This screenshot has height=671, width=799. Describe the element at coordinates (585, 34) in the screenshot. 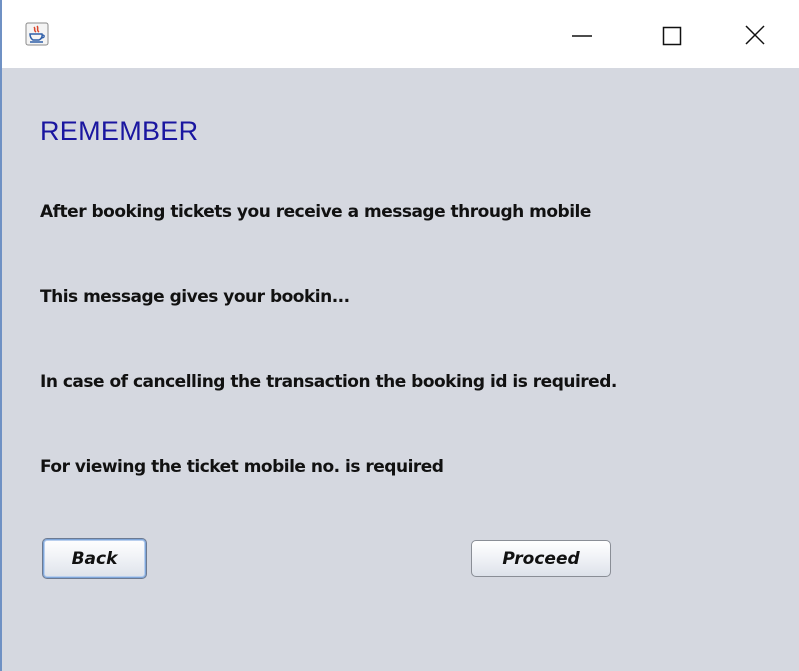

I see `minimize-button` at that location.